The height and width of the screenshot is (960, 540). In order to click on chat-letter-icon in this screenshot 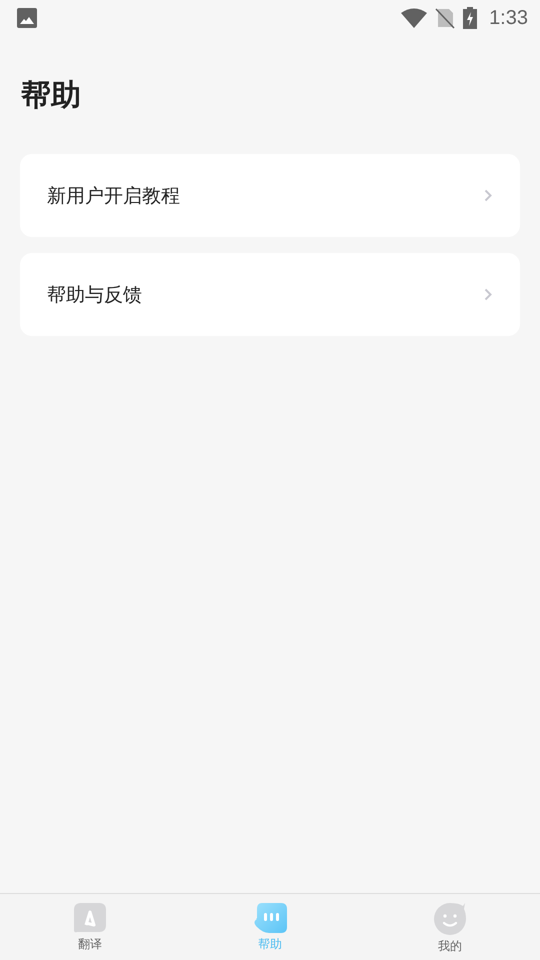, I will do `click(90, 918)`.